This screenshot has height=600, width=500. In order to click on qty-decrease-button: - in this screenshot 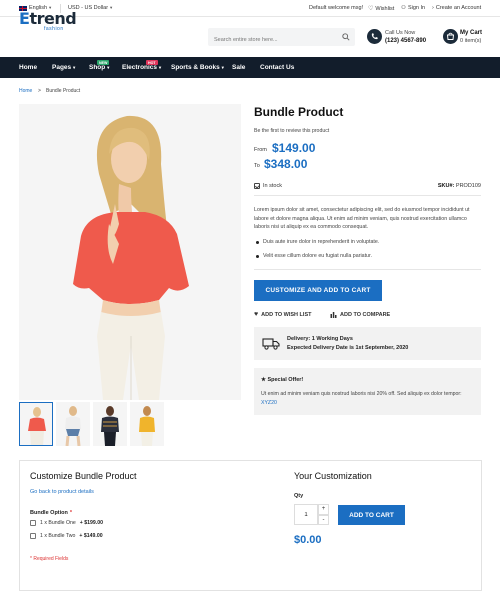, I will do `click(323, 519)`.